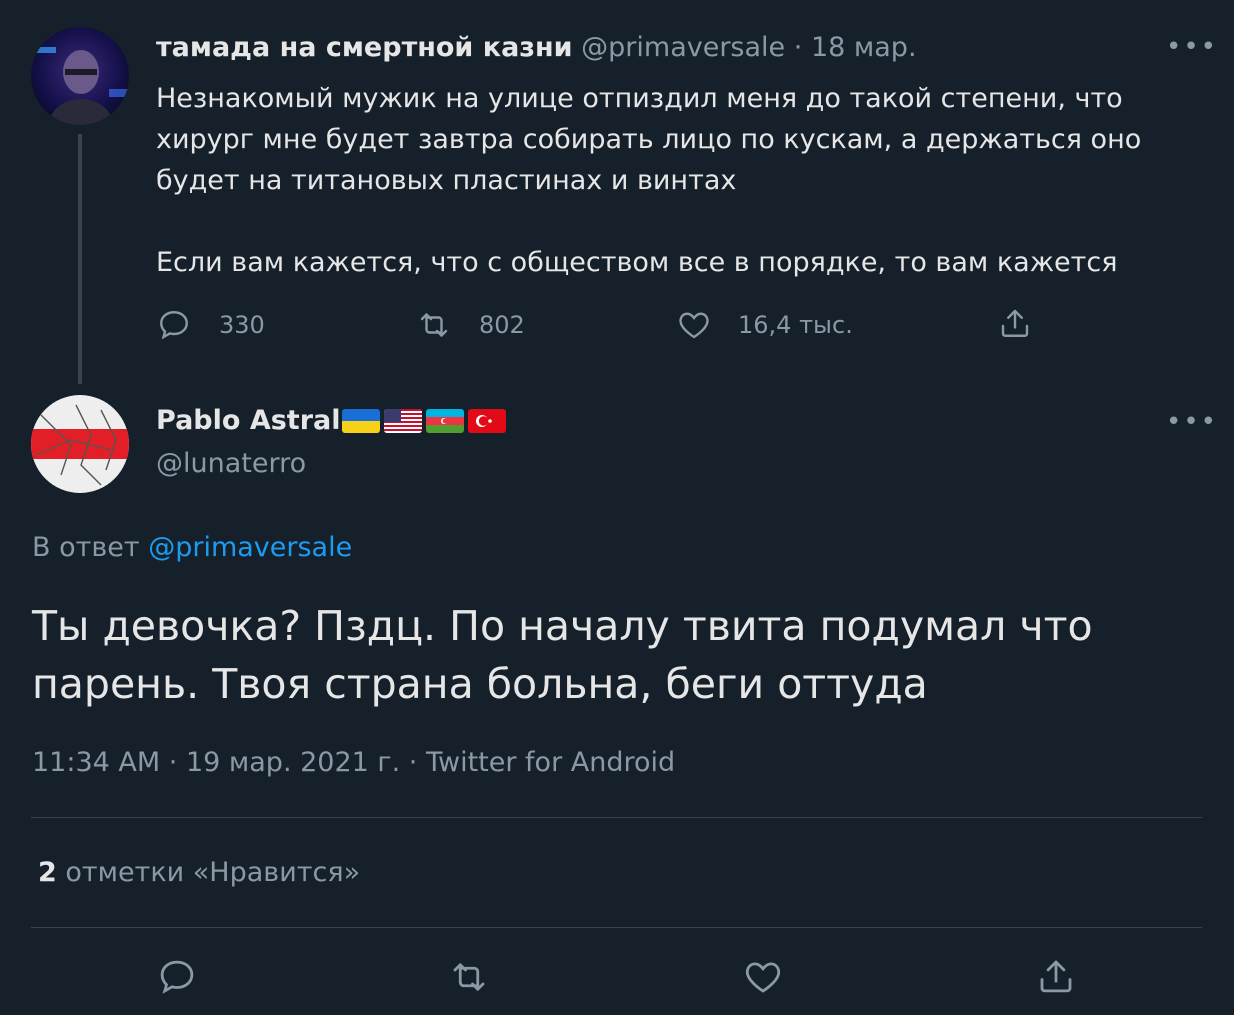  I want to click on tweet-date: 19 мар. 2021 г., so click(293, 762).